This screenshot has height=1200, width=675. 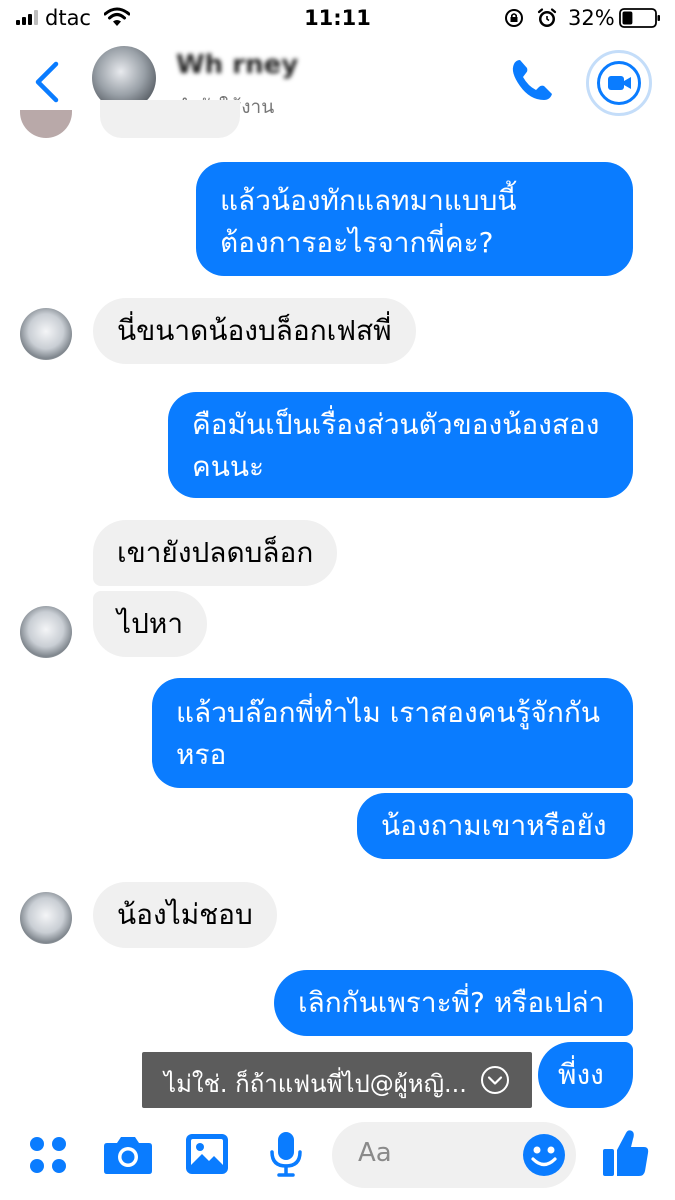 I want to click on back-chevron-icon, so click(x=46, y=82).